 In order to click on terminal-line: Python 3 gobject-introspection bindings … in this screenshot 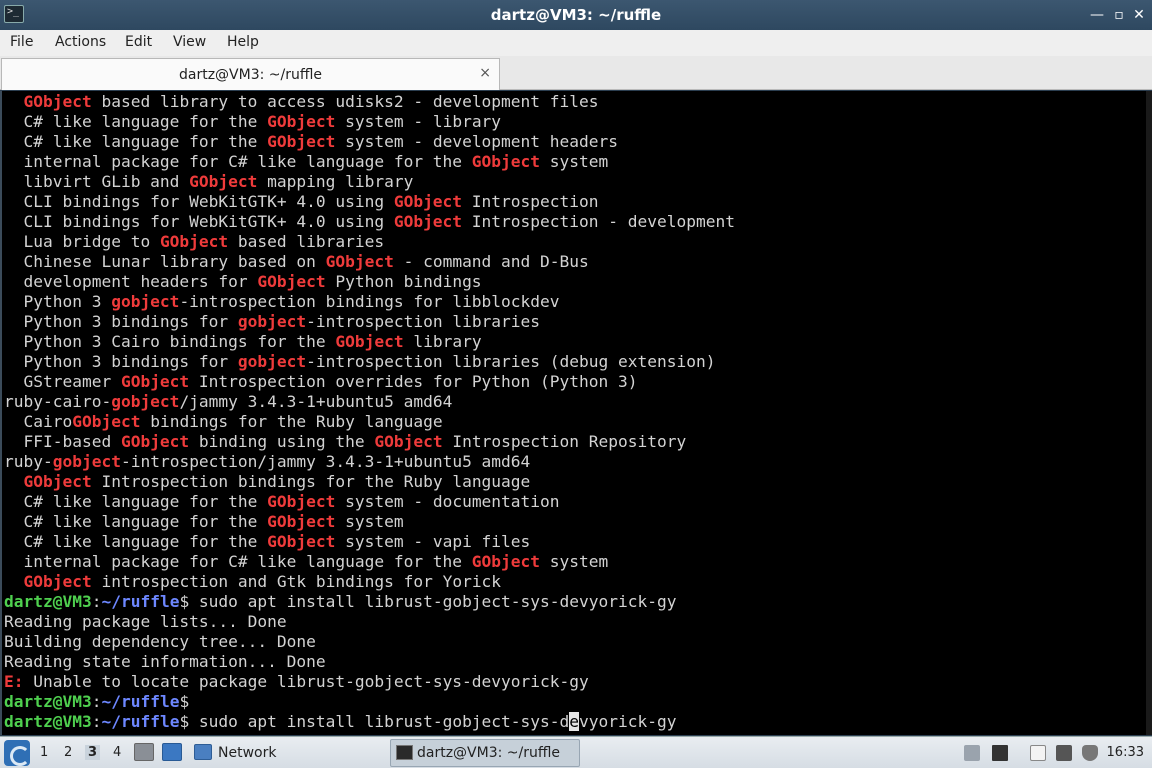, I will do `click(369, 302)`.